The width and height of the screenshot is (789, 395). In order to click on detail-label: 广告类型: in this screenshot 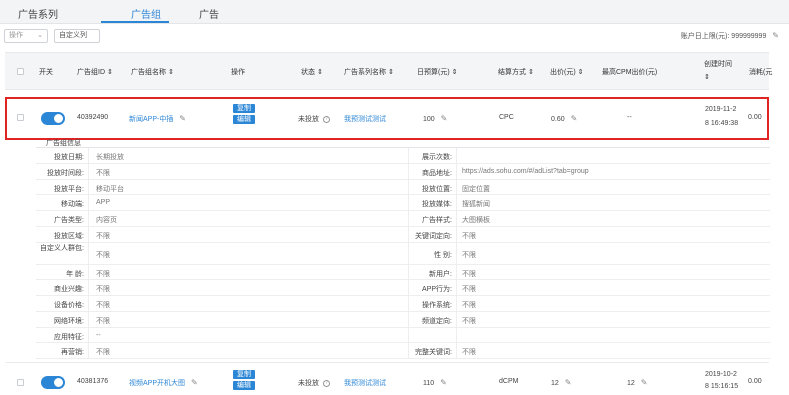, I will do `click(69, 220)`.